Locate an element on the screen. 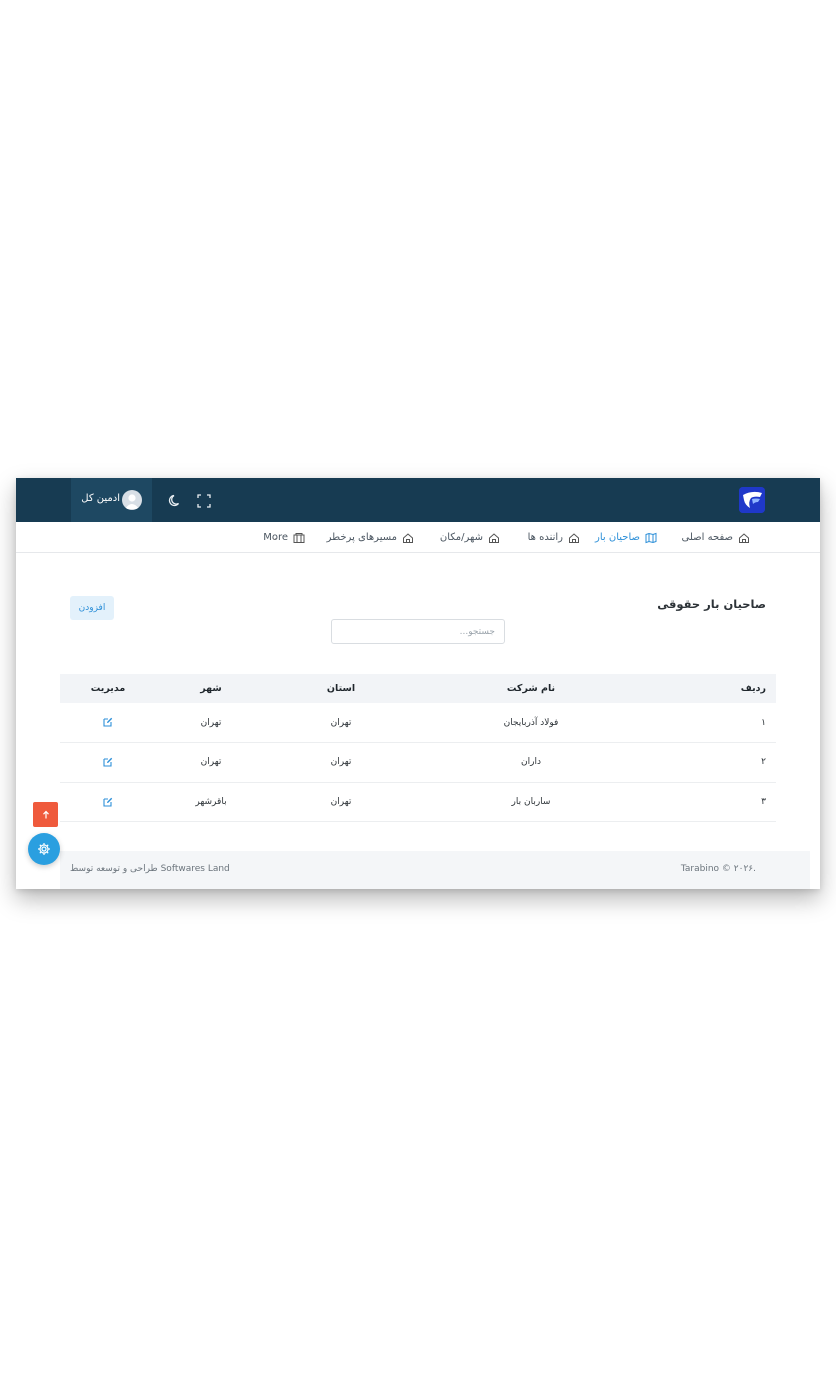 The width and height of the screenshot is (836, 1400). footer-credit: طراحی و توسعه توسط Softwares Land is located at coordinates (150, 869).